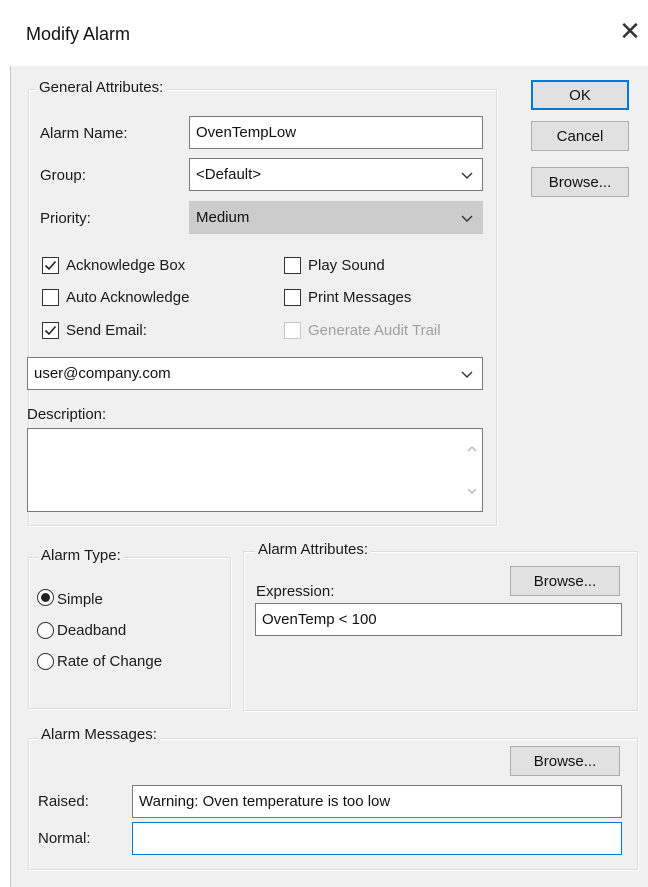 Image resolution: width=648 pixels, height=887 pixels. What do you see at coordinates (65, 218) in the screenshot?
I see `priority-label: Priority:` at bounding box center [65, 218].